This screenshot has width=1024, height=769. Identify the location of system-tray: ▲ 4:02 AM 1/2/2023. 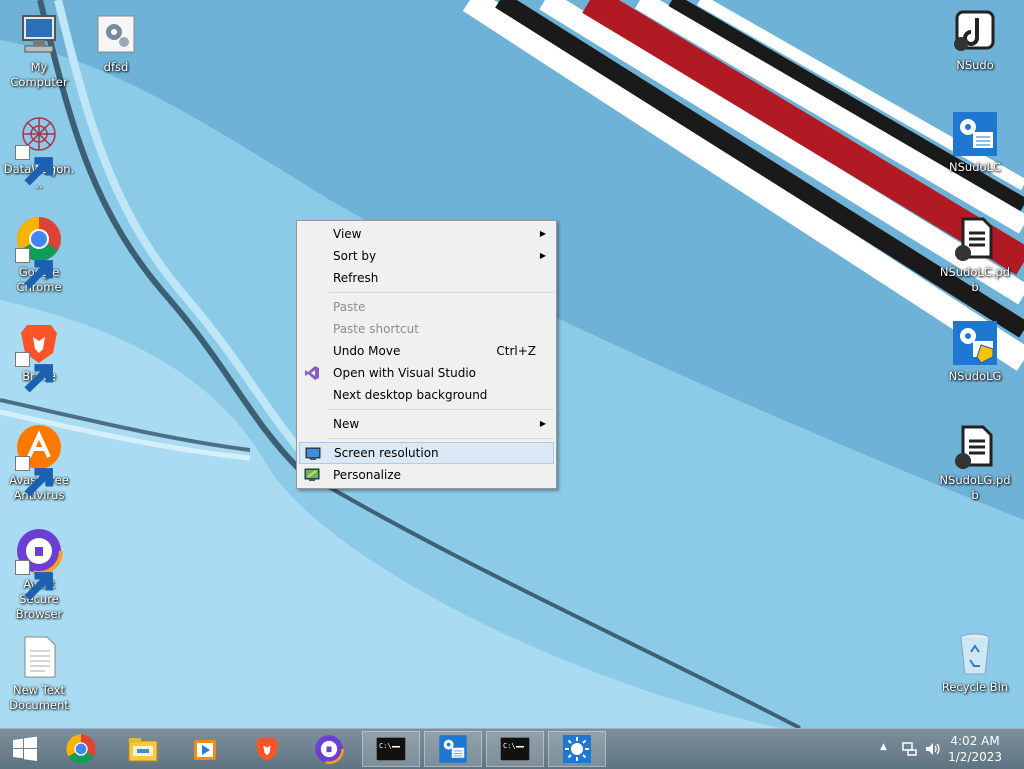
(944, 749).